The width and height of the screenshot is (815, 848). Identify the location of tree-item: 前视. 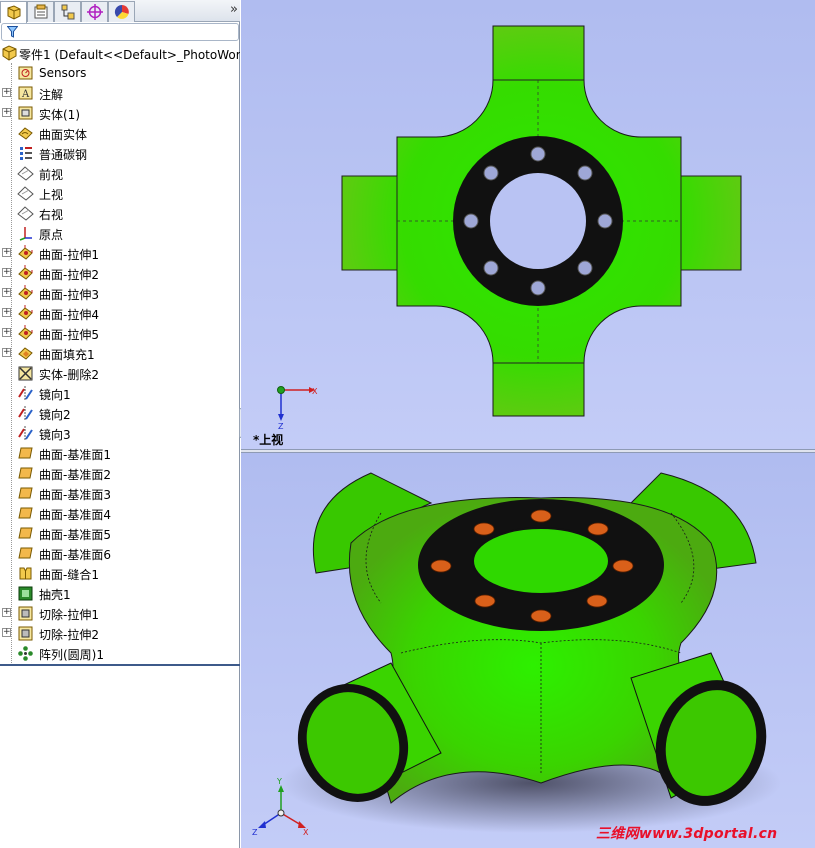
(120, 173).